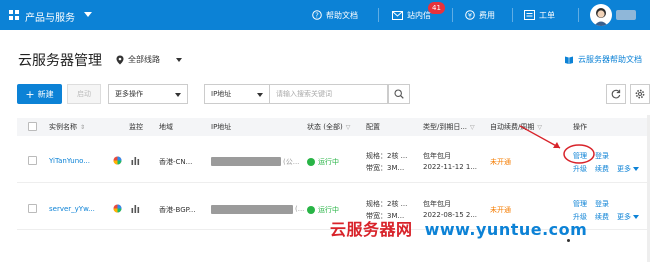  I want to click on login-button: 登录, so click(602, 204).